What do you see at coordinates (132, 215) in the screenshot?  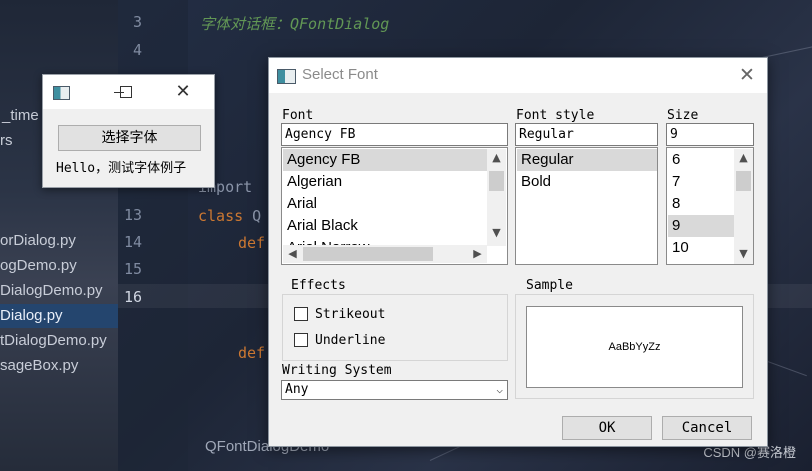 I see `line-number: 13` at bounding box center [132, 215].